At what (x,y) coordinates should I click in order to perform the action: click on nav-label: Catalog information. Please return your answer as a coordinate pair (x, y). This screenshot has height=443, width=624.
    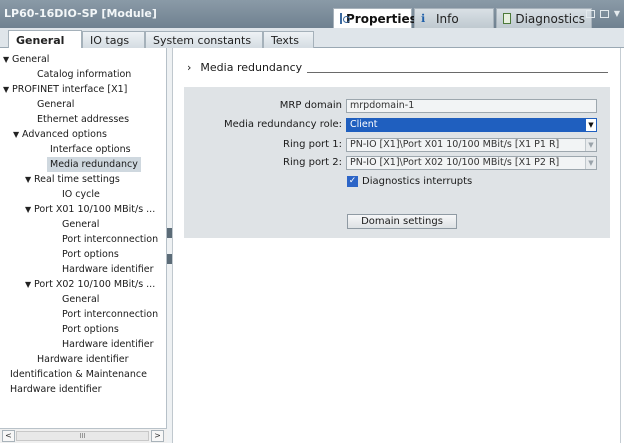
    Looking at the image, I should click on (84, 74).